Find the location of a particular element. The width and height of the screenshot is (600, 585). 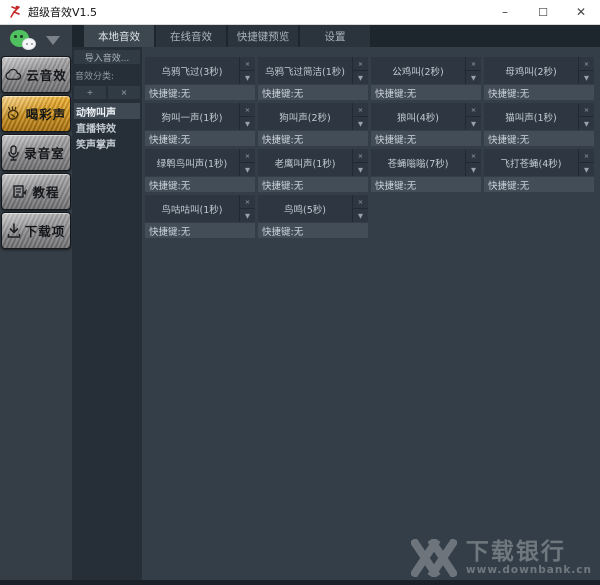

sound-tile: 狗叫声(2秒) × ▼ 快捷键:无 is located at coordinates (313, 124).